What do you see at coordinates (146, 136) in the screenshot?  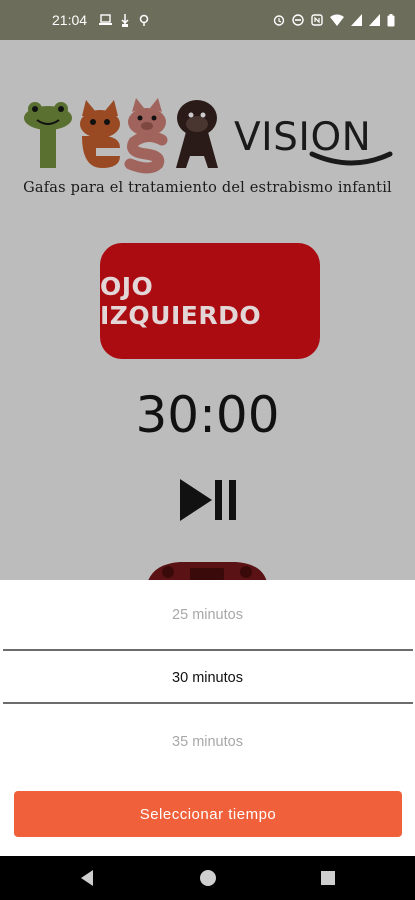 I see `pig-letter-s-icon` at bounding box center [146, 136].